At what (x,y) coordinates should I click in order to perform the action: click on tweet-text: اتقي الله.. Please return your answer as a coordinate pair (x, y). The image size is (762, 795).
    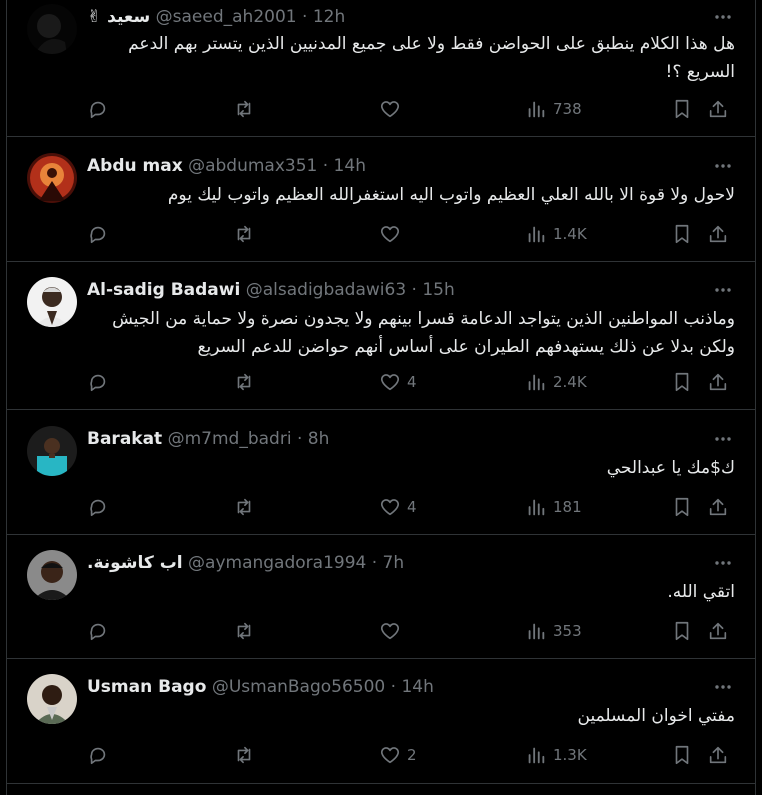
    Looking at the image, I should click on (701, 592).